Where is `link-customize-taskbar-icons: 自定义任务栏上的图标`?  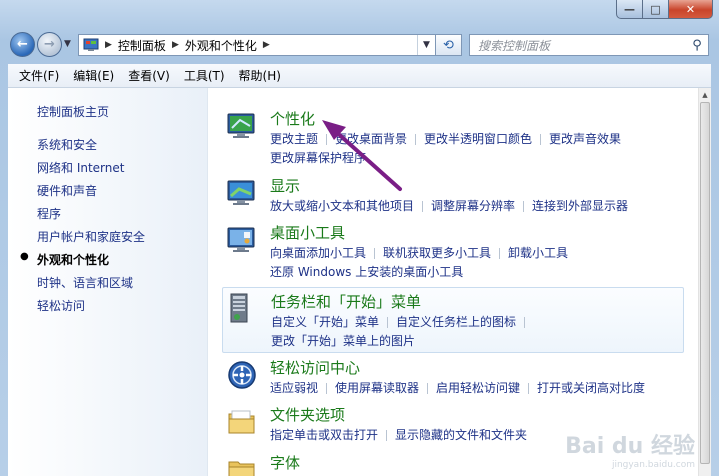 link-customize-taskbar-icons: 自定义任务栏上的图标 is located at coordinates (456, 322).